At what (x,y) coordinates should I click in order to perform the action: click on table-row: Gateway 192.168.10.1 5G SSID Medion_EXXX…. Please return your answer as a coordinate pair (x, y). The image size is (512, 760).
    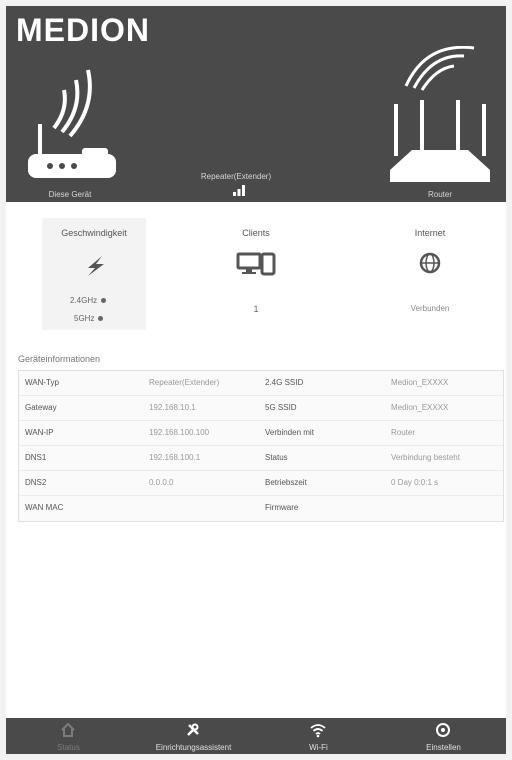
    Looking at the image, I should click on (261, 408).